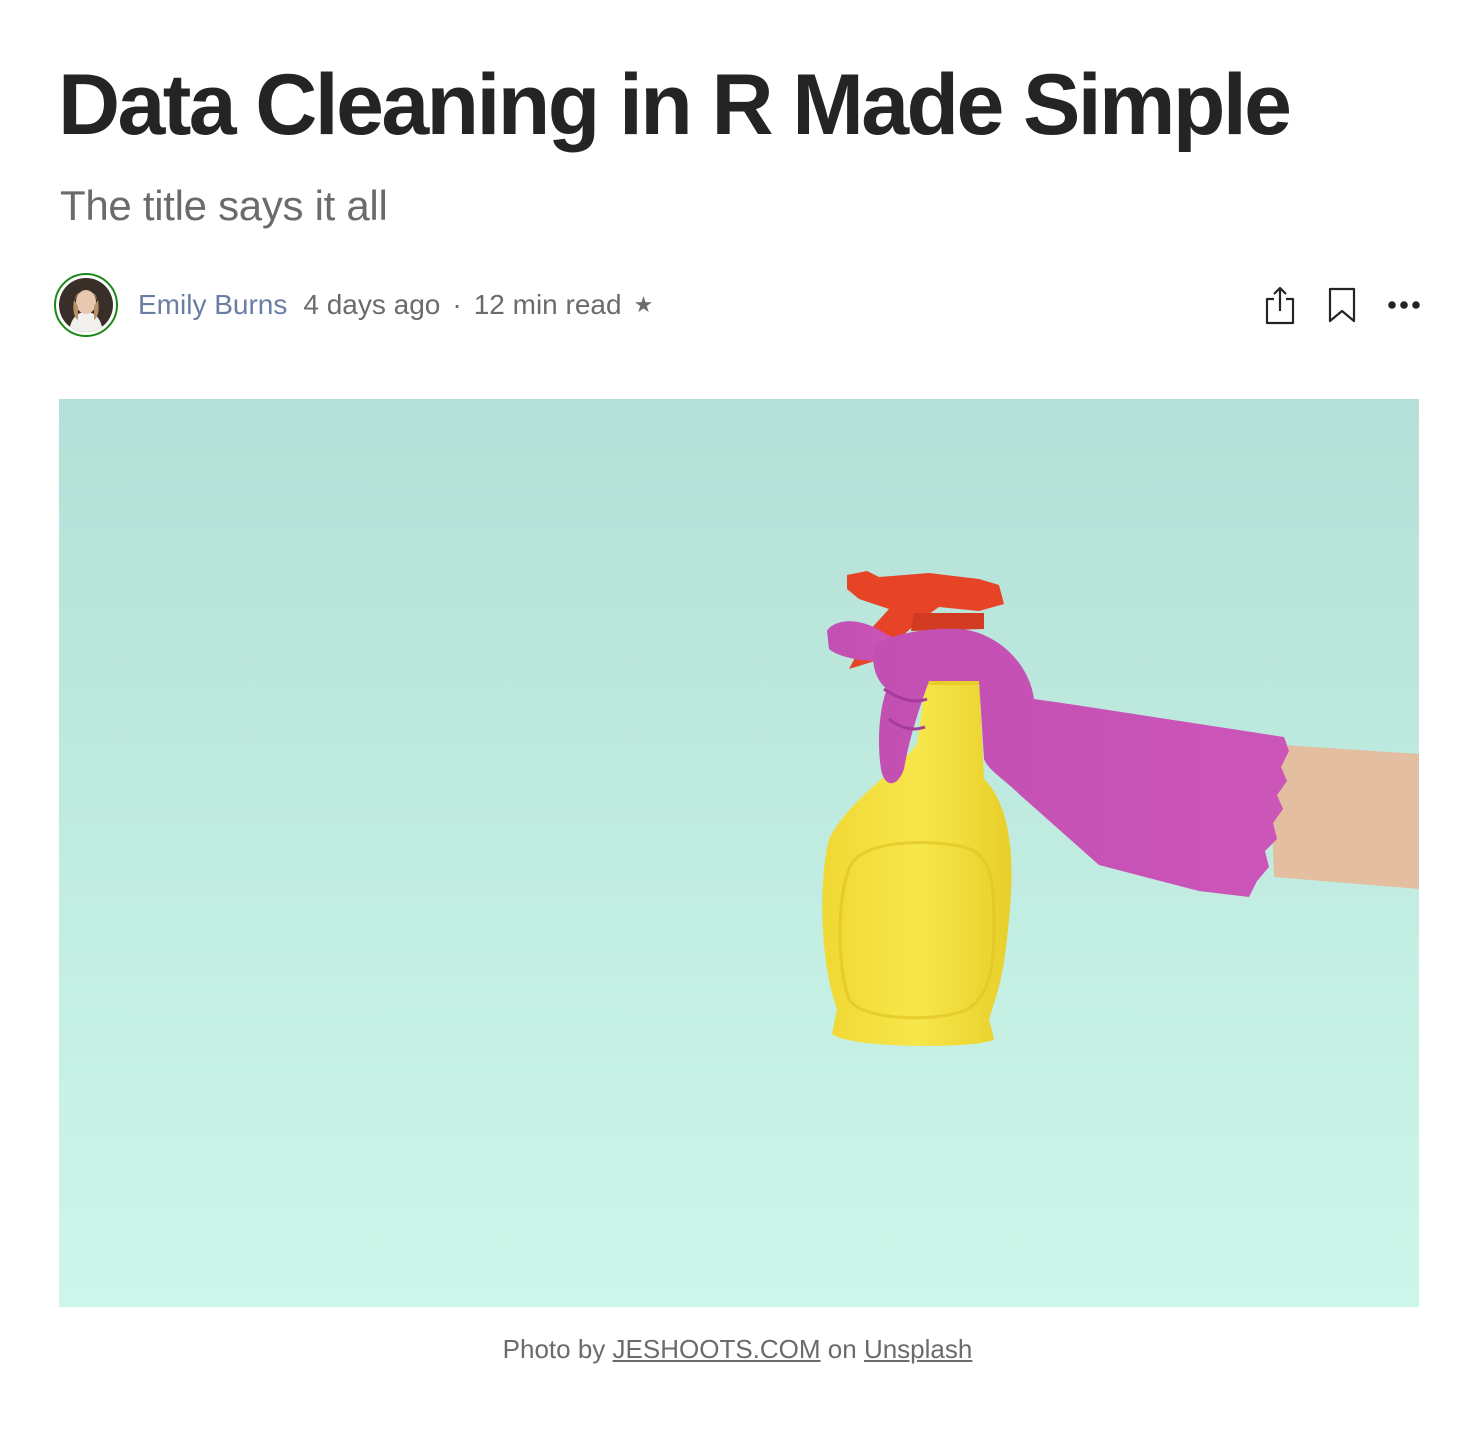 Image resolution: width=1475 pixels, height=1432 pixels. What do you see at coordinates (224, 205) in the screenshot?
I see `article-subtitle: The title says it all` at bounding box center [224, 205].